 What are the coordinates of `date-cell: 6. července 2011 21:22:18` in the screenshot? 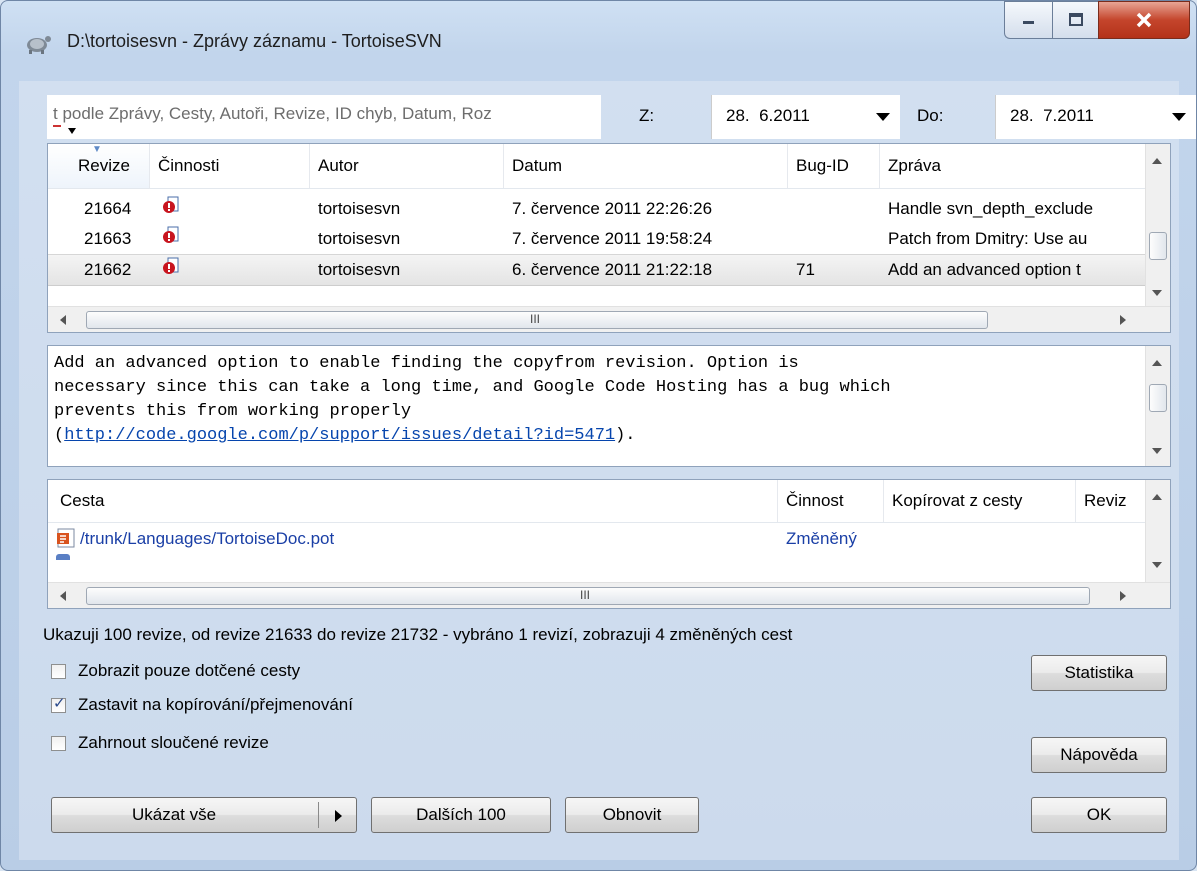 It's located at (612, 269).